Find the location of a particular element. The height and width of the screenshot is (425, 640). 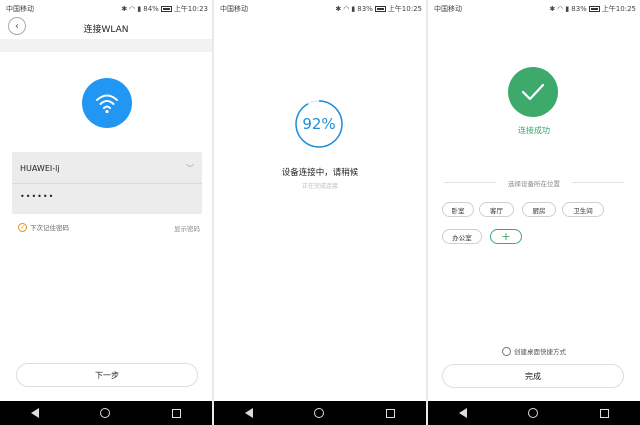

create-shortcut-label: 创建桌面快捷方式 is located at coordinates (540, 352).